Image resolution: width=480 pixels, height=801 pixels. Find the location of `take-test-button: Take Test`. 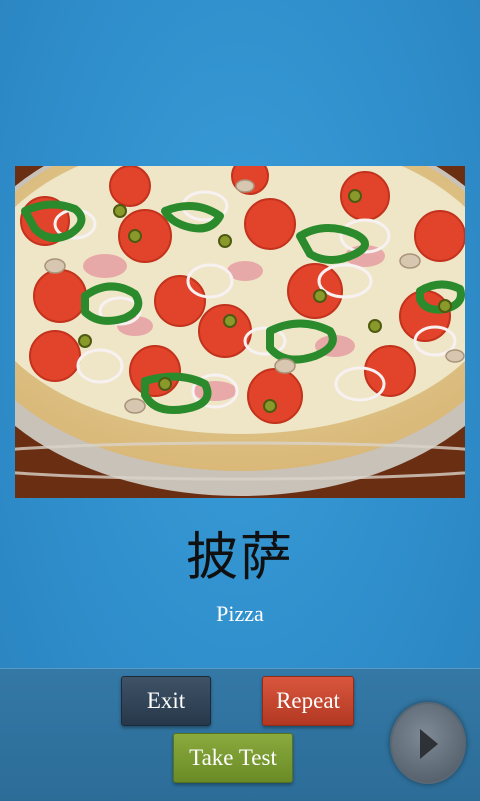

take-test-button: Take Test is located at coordinates (233, 758).